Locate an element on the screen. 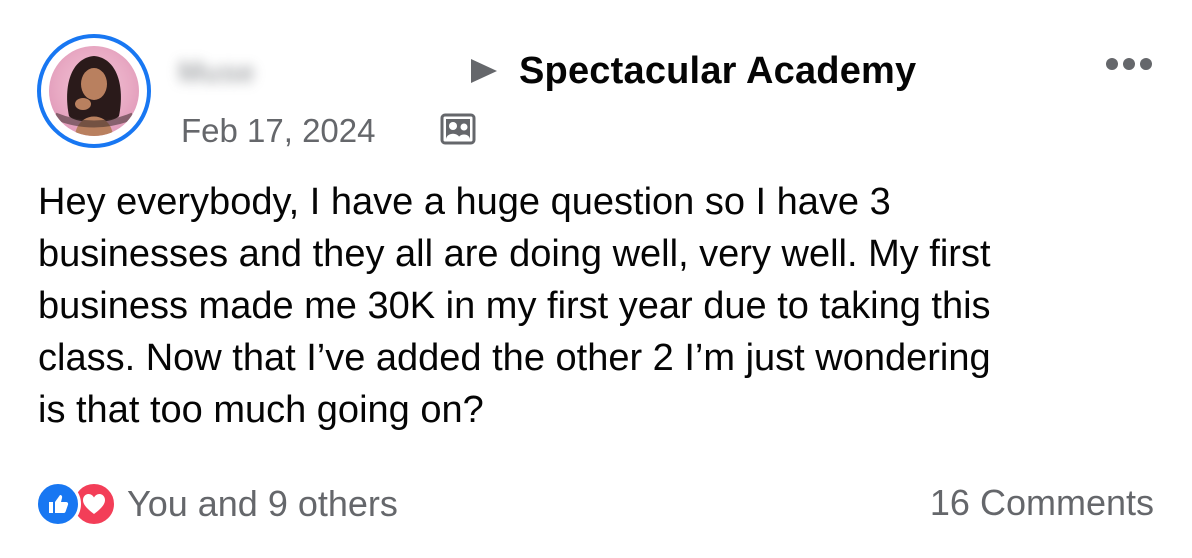  reaction-count-text: You and 9 others is located at coordinates (262, 503).